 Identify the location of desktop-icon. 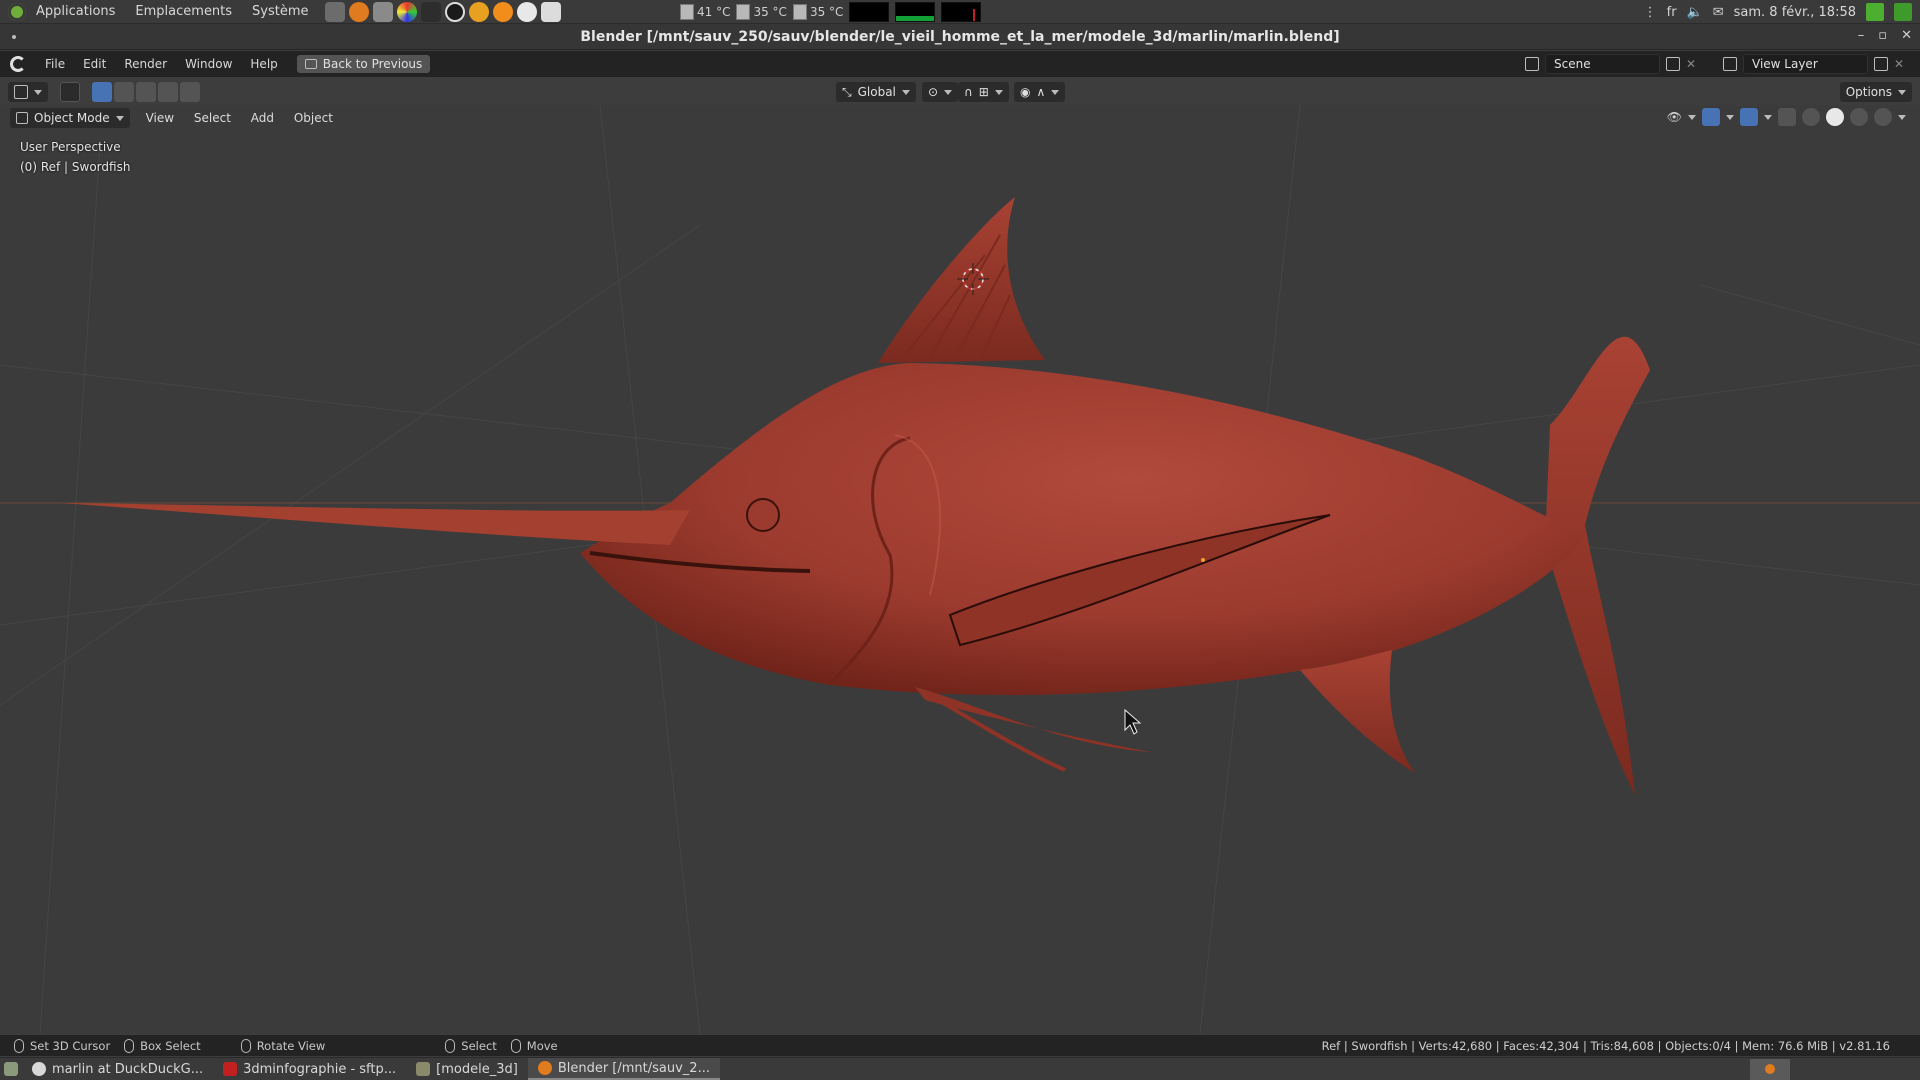
(11, 1069).